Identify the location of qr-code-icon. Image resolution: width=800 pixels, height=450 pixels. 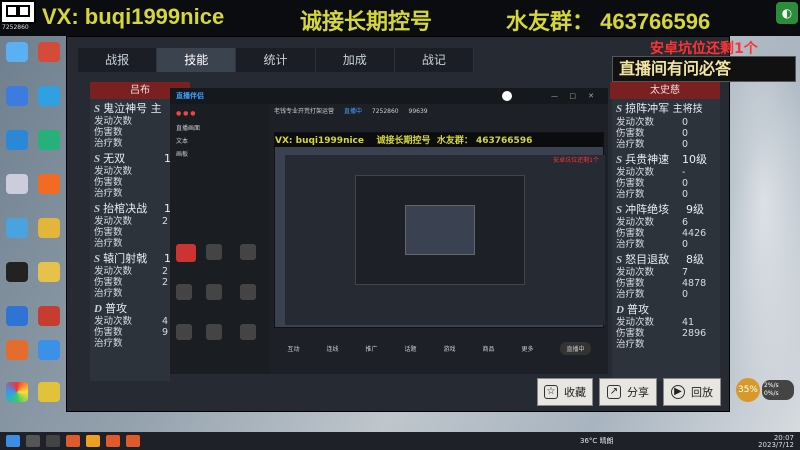
(18, 12).